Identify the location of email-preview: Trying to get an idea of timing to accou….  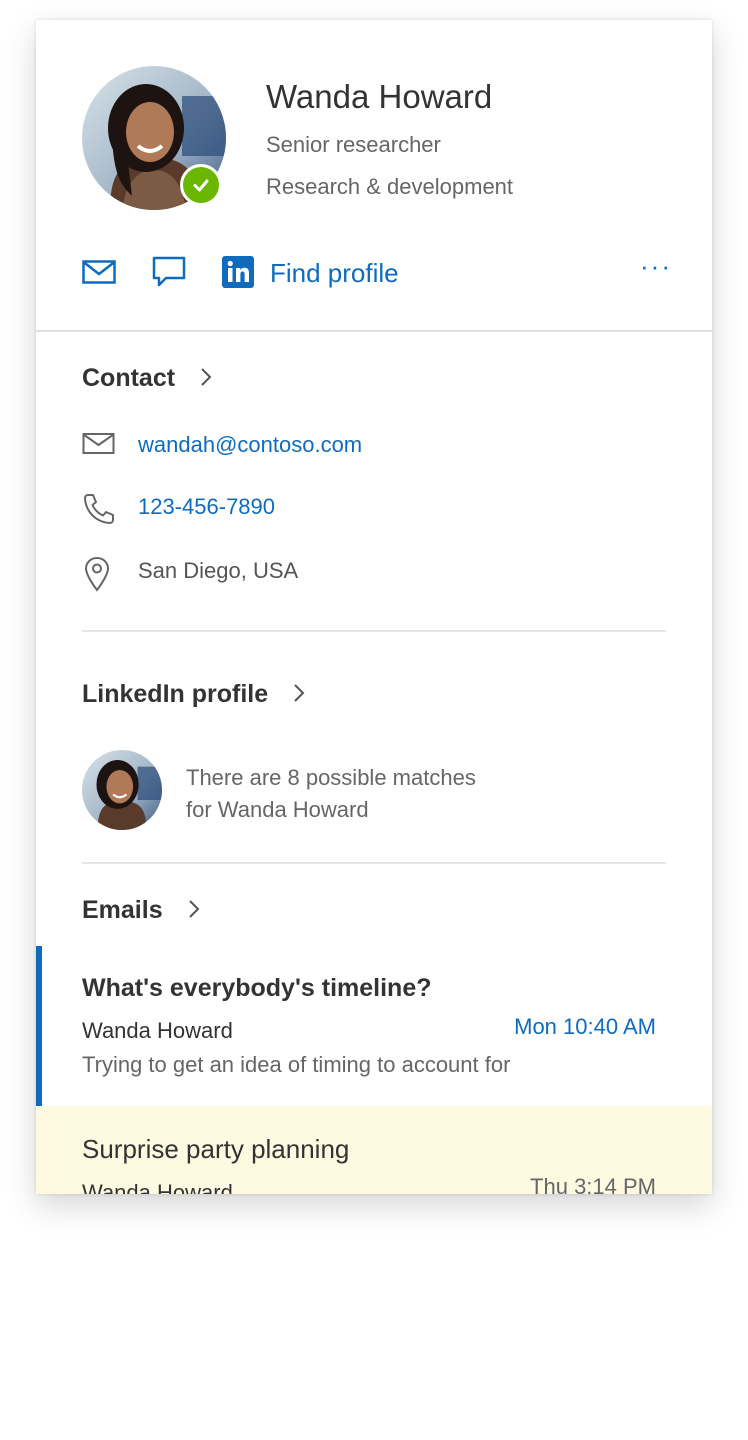
(296, 1064).